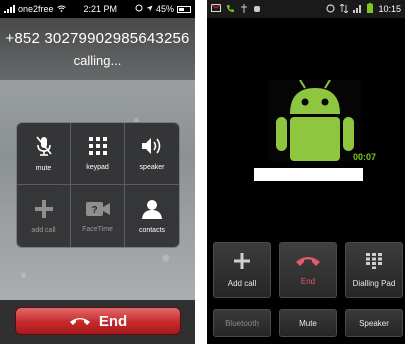  What do you see at coordinates (36, 9) in the screenshot?
I see `carrier-name: one2free` at bounding box center [36, 9].